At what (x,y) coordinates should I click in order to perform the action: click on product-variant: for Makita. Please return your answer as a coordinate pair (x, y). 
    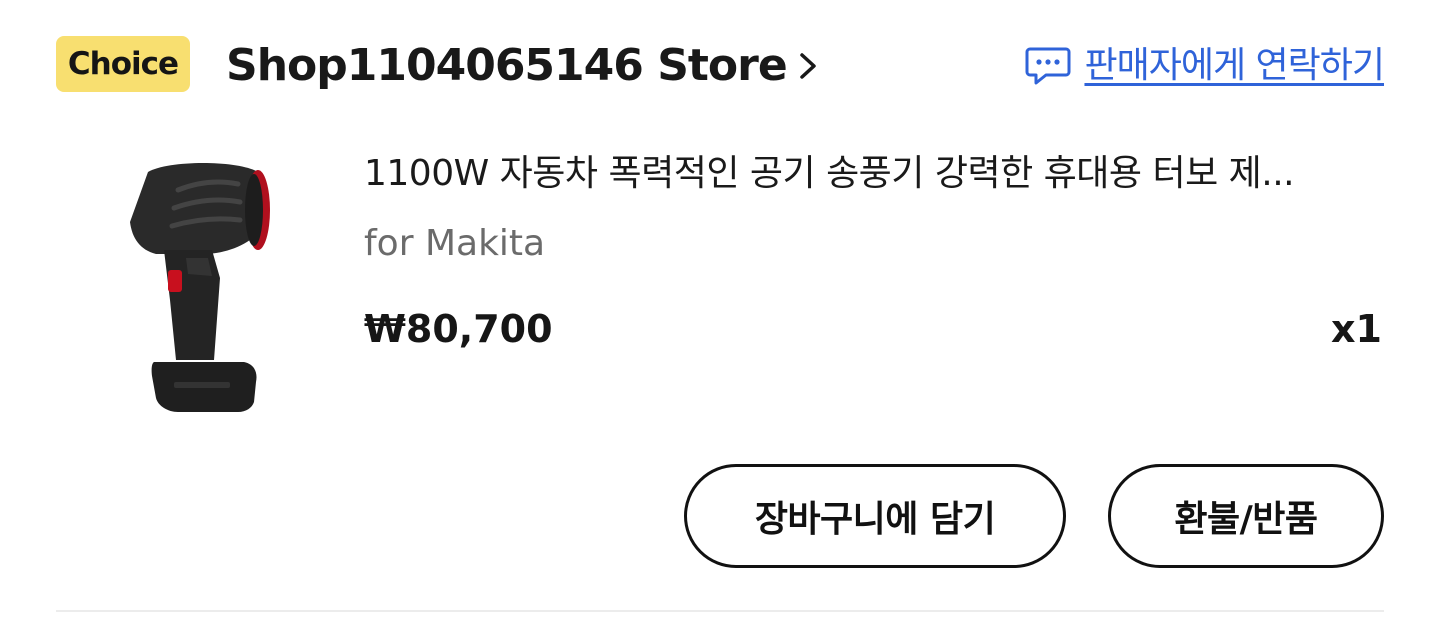
    Looking at the image, I should click on (455, 243).